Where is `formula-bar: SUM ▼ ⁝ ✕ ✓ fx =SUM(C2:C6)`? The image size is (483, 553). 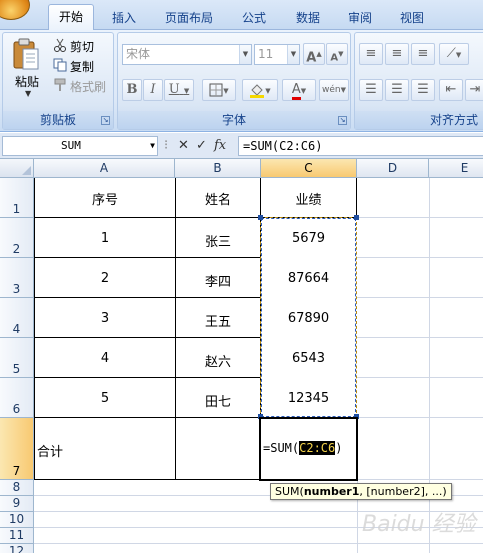 formula-bar: SUM ▼ ⁝ ✕ ✓ fx =SUM(C2:C6) is located at coordinates (241, 146).